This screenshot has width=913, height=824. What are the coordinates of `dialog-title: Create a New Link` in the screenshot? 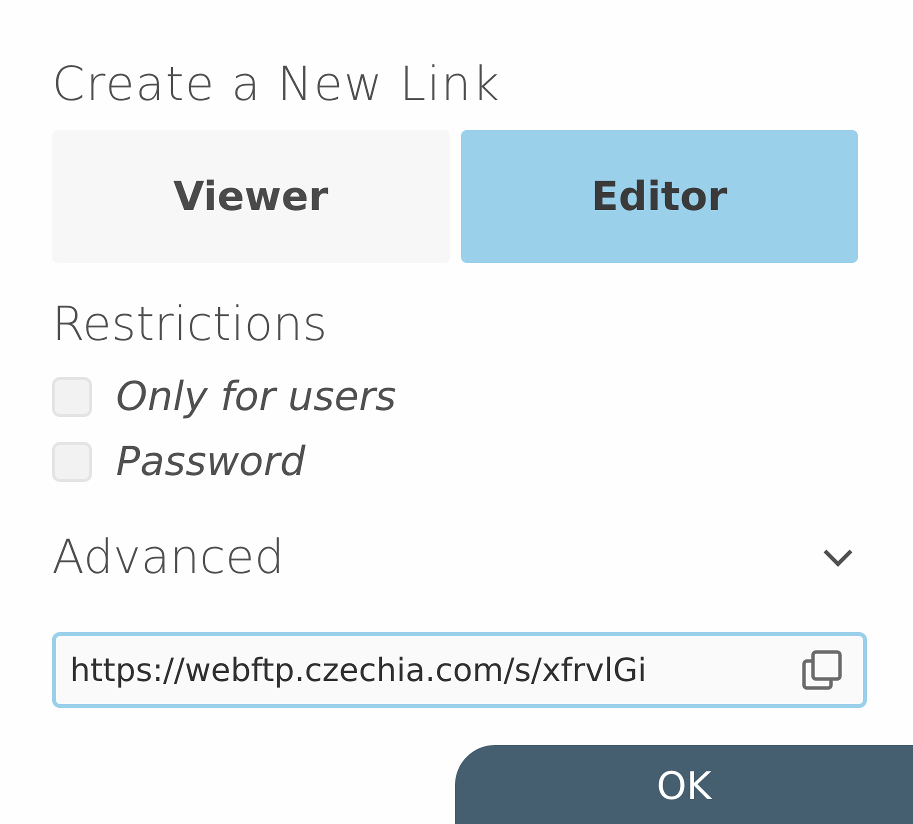 It's located at (276, 85).